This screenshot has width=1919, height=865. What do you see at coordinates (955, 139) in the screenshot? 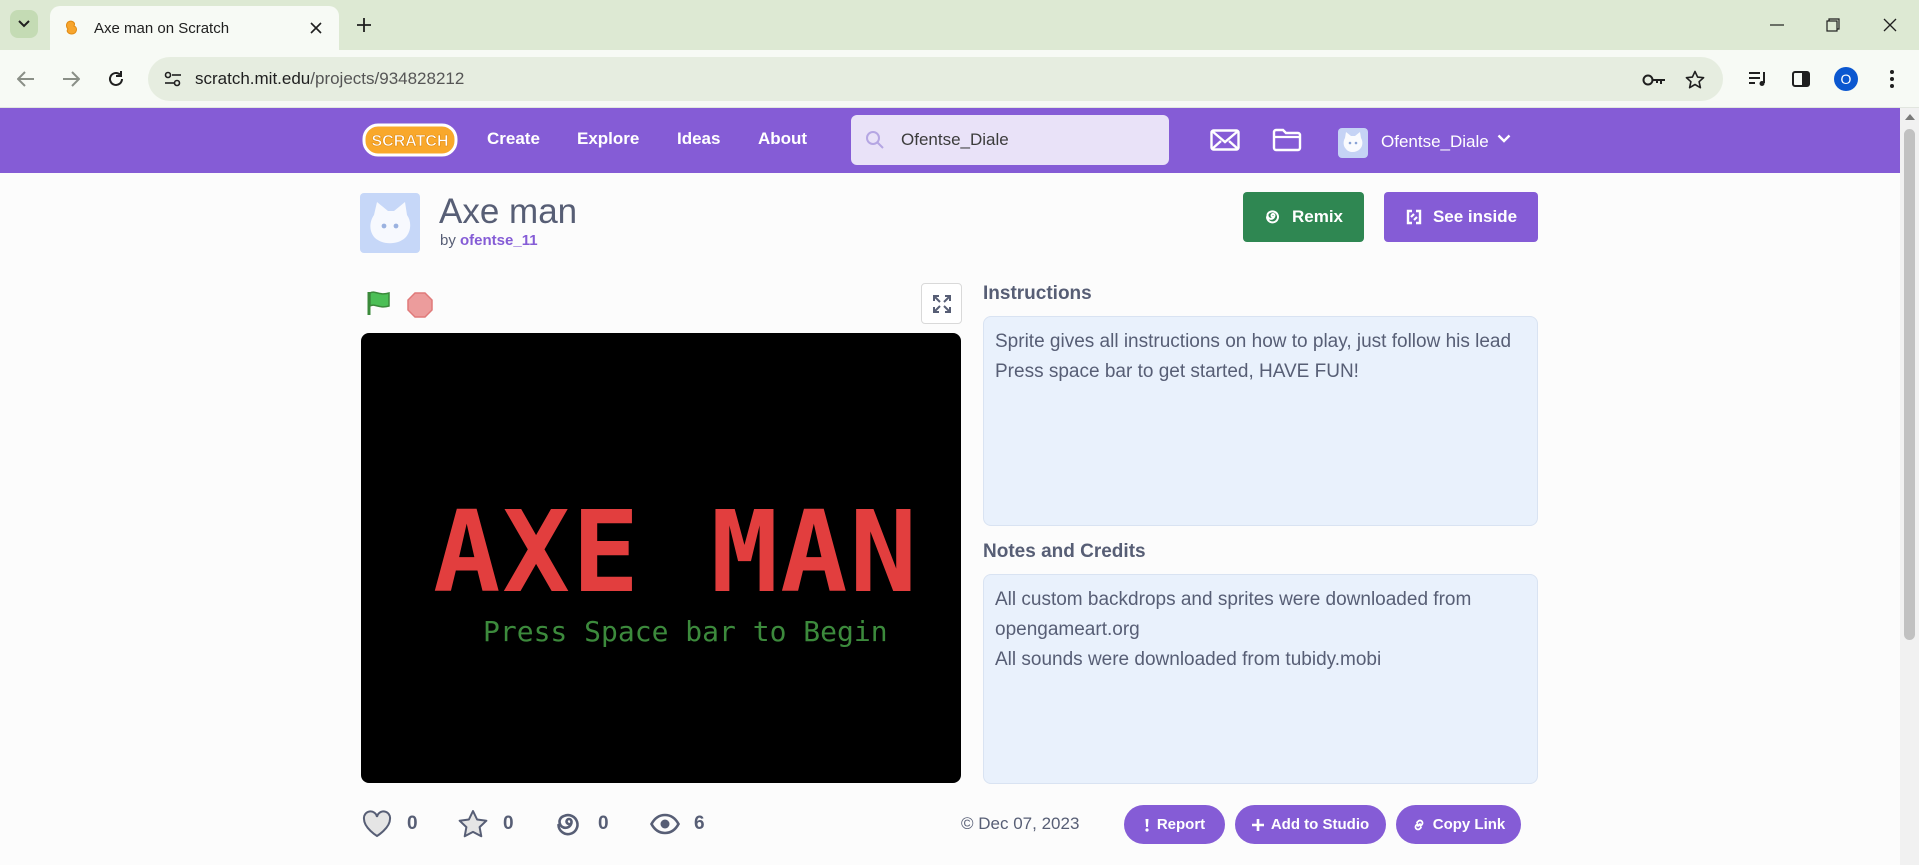
I see `search-value: Ofentse_Diale` at bounding box center [955, 139].